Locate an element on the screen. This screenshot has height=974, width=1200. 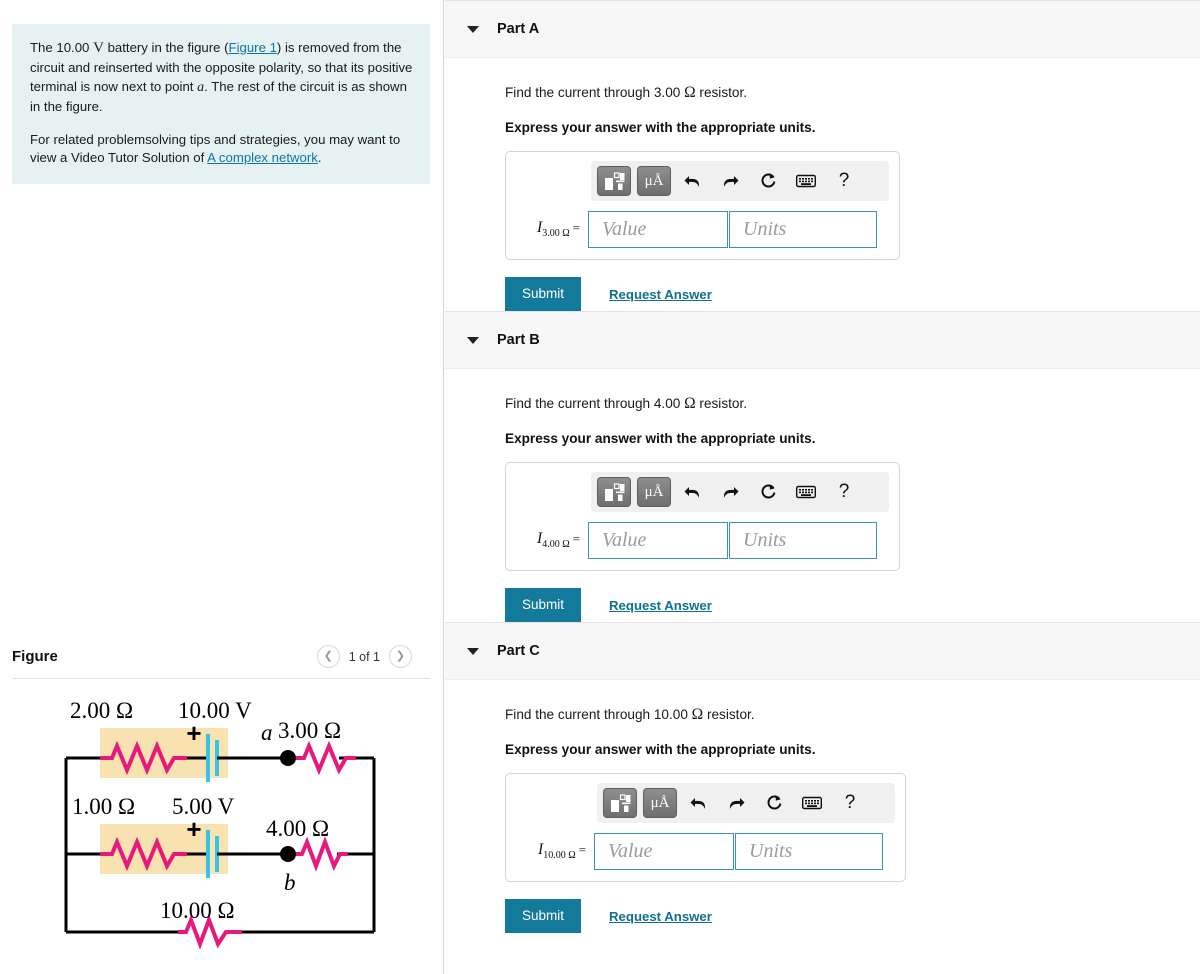
chevron-right-icon: ❯ is located at coordinates (400, 656).